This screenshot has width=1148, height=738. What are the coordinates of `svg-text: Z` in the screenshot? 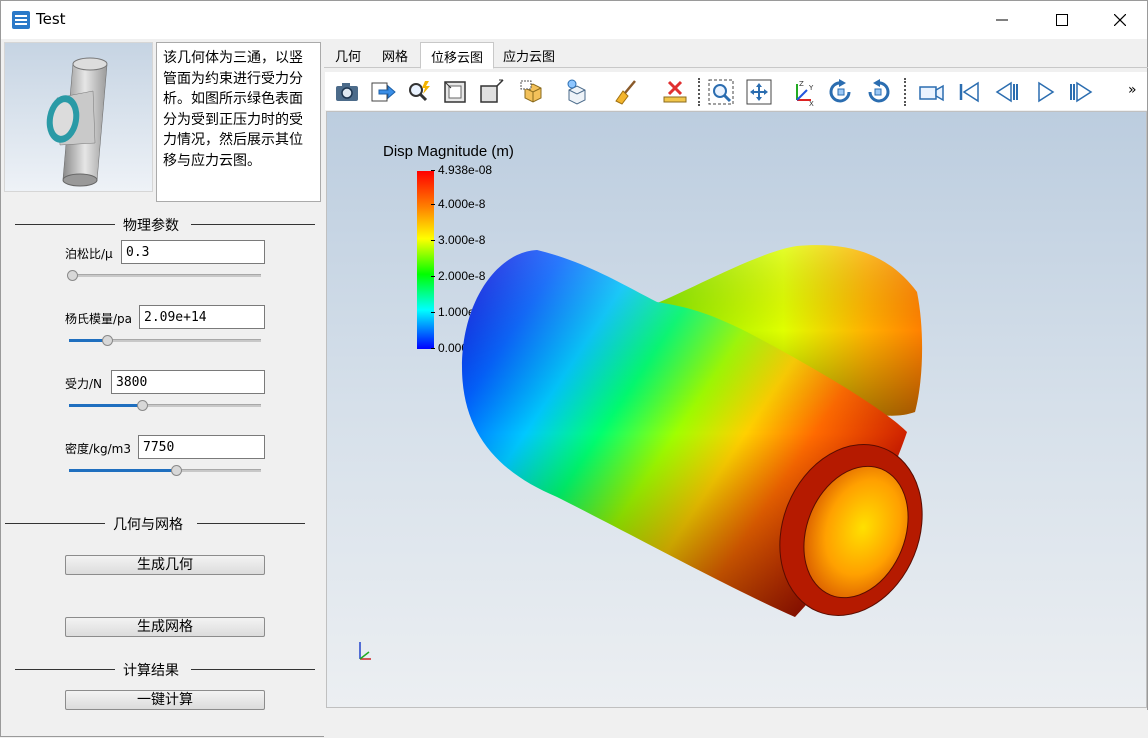 It's located at (801, 84).